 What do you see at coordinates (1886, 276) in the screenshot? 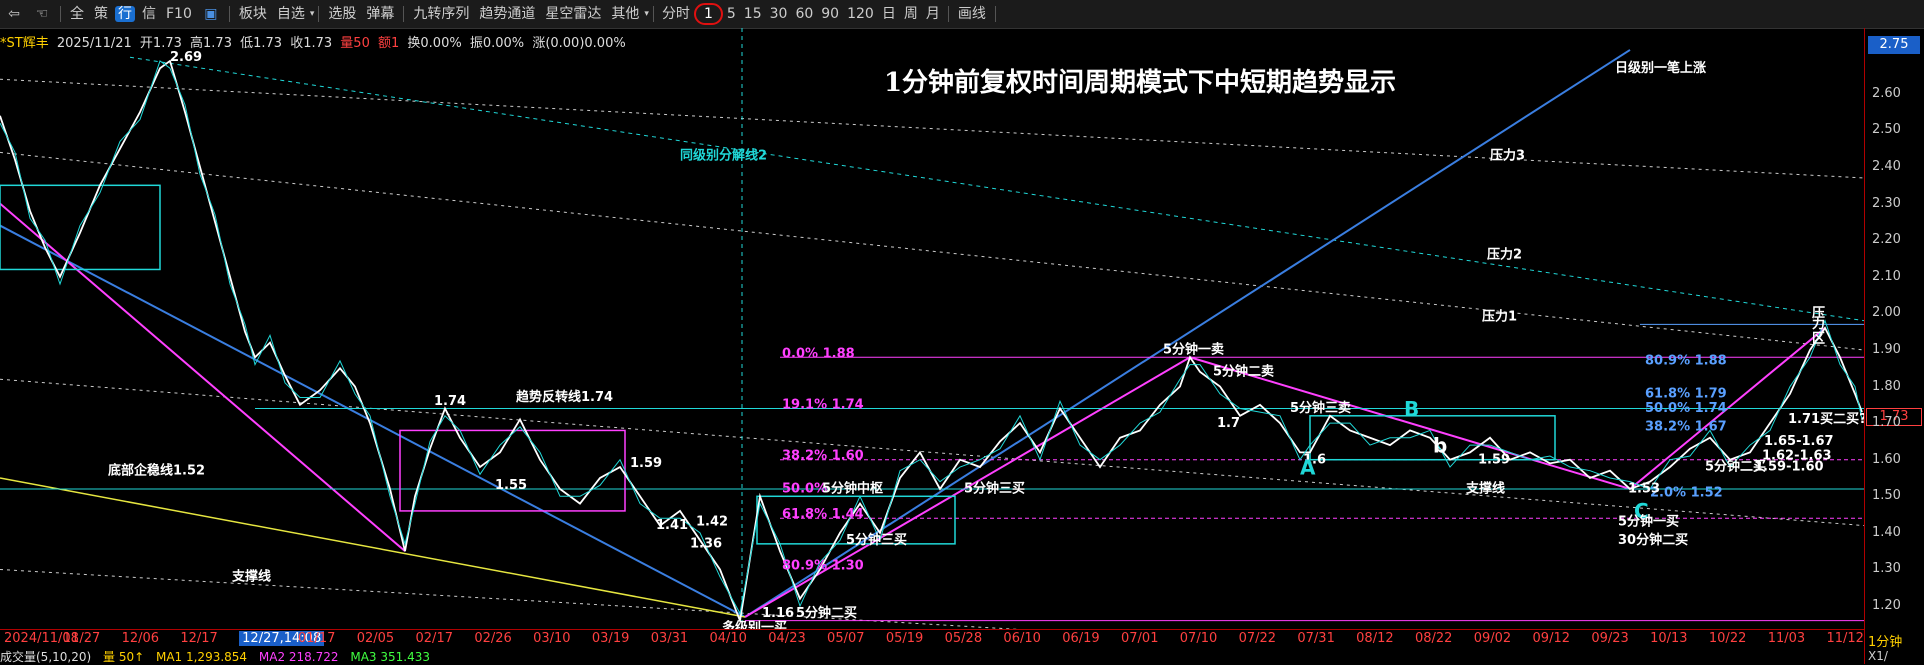
I see `y-tick-label: 2.10` at bounding box center [1886, 276].